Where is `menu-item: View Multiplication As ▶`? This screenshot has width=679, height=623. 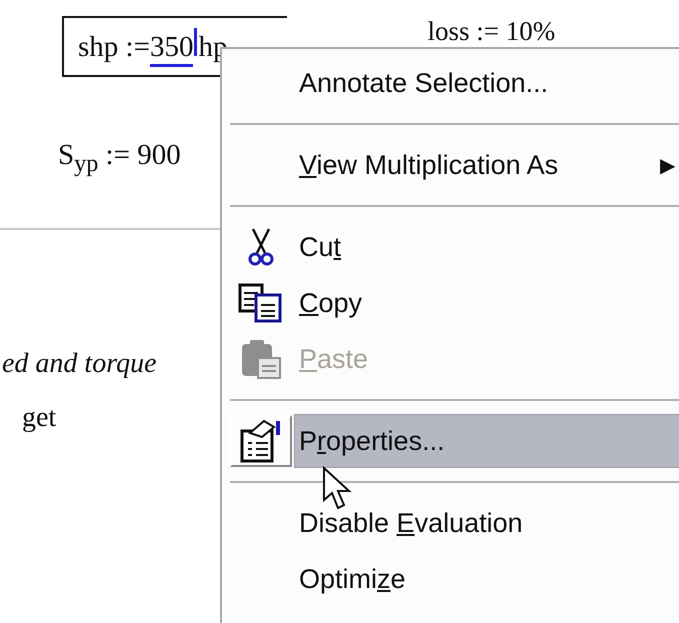 menu-item: View Multiplication As ▶ is located at coordinates (486, 165).